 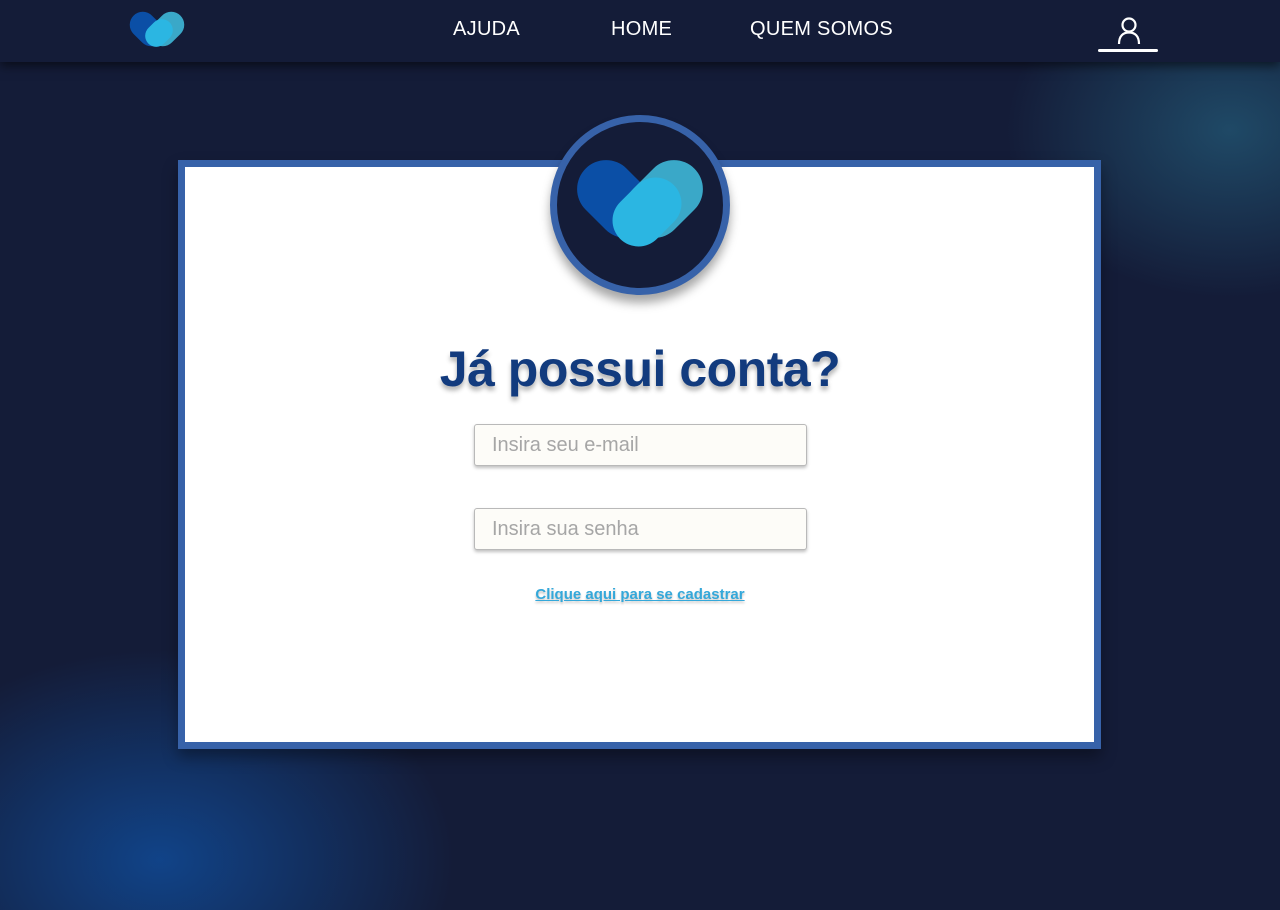 I want to click on user-underline, so click(x=1128, y=50).